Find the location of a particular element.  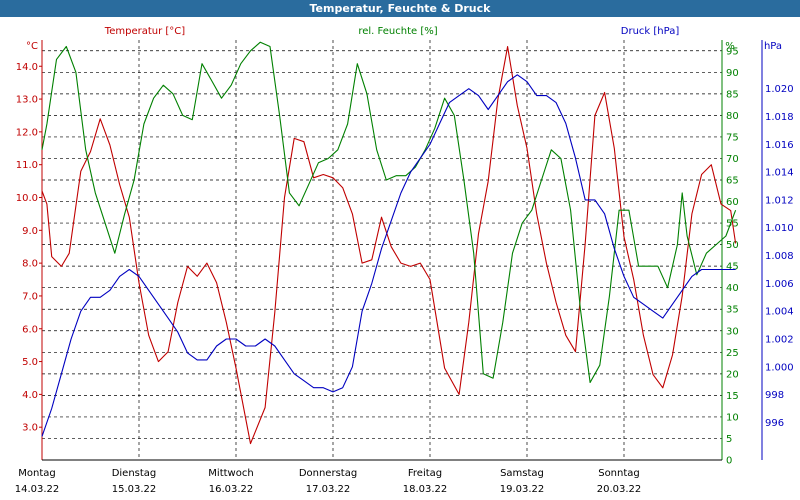

tick-label-temperature: 4.0 is located at coordinates (30, 395).